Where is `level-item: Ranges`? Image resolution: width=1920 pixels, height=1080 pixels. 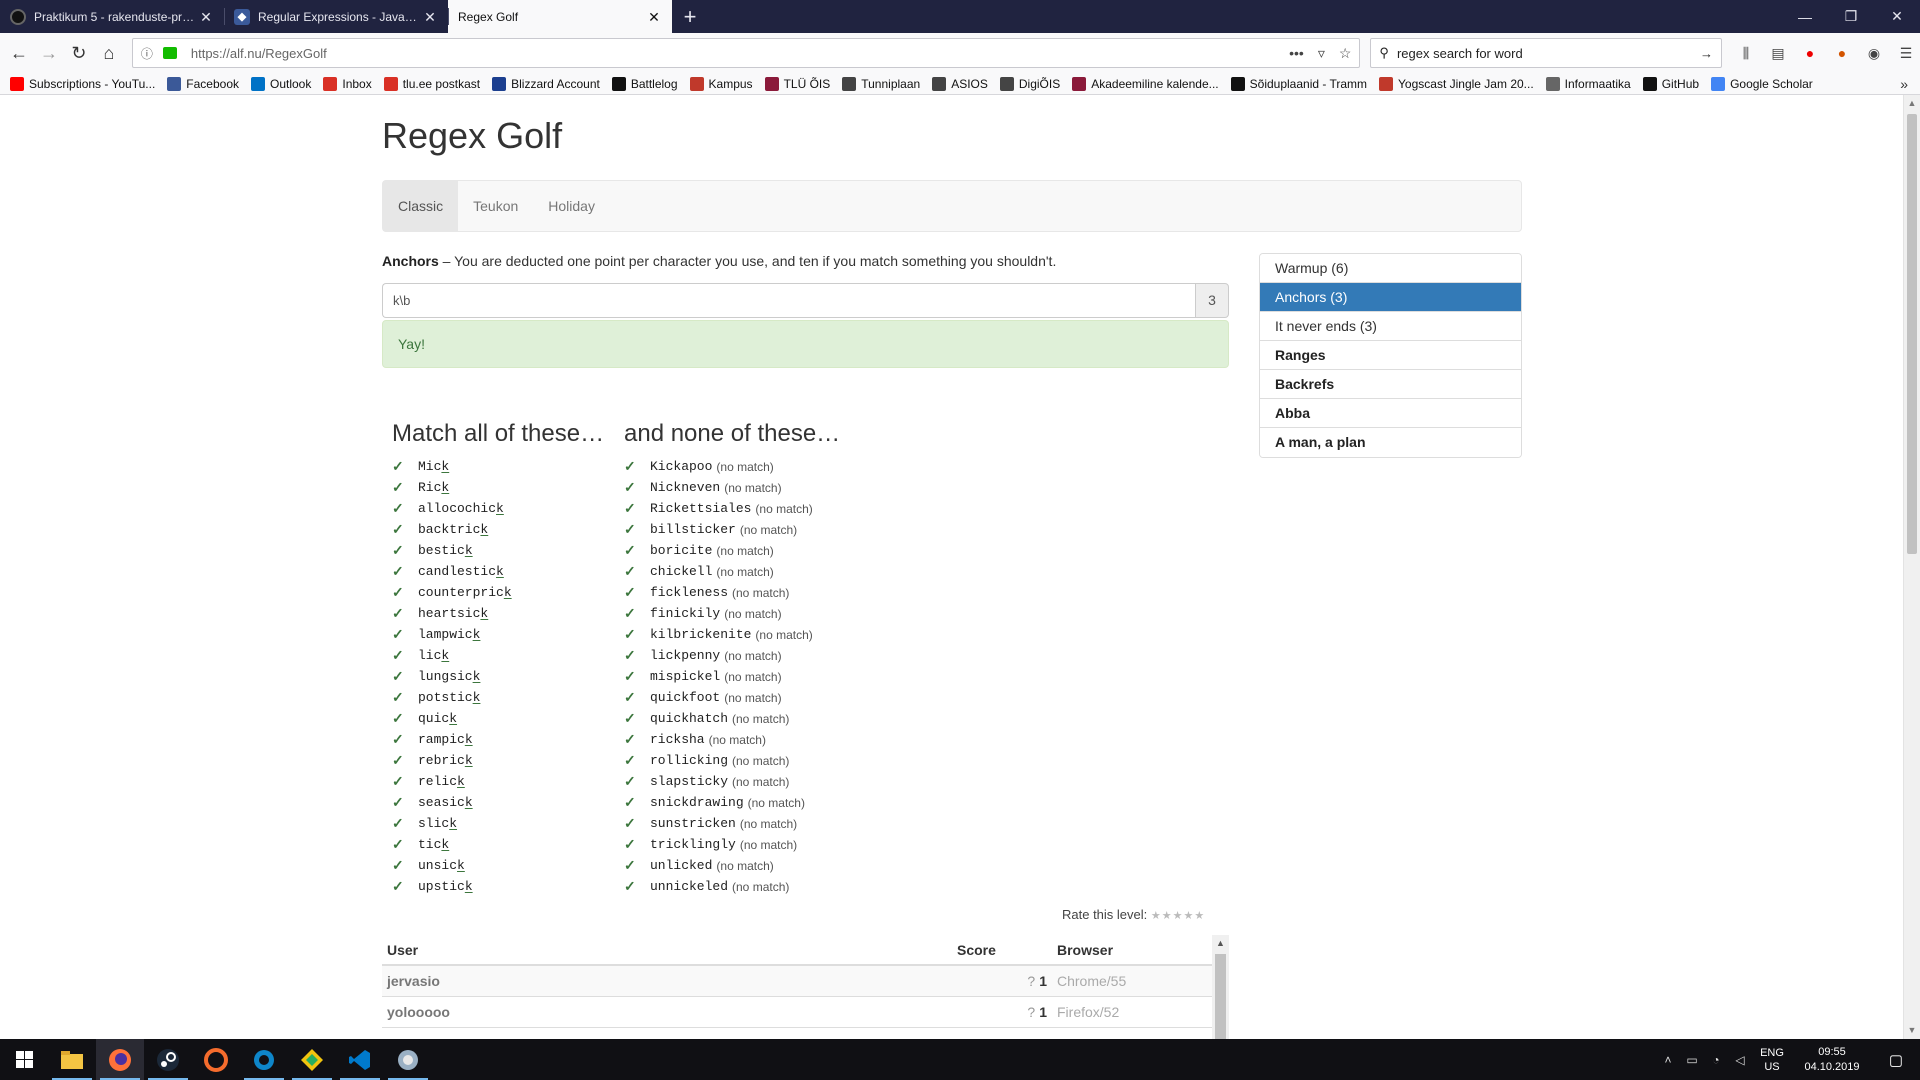 level-item: Ranges is located at coordinates (1390, 355).